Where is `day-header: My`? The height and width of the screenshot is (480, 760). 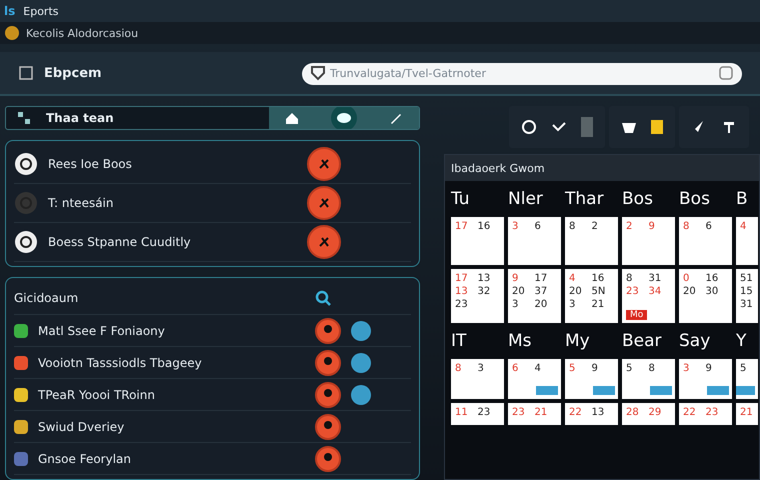
day-header: My is located at coordinates (577, 341).